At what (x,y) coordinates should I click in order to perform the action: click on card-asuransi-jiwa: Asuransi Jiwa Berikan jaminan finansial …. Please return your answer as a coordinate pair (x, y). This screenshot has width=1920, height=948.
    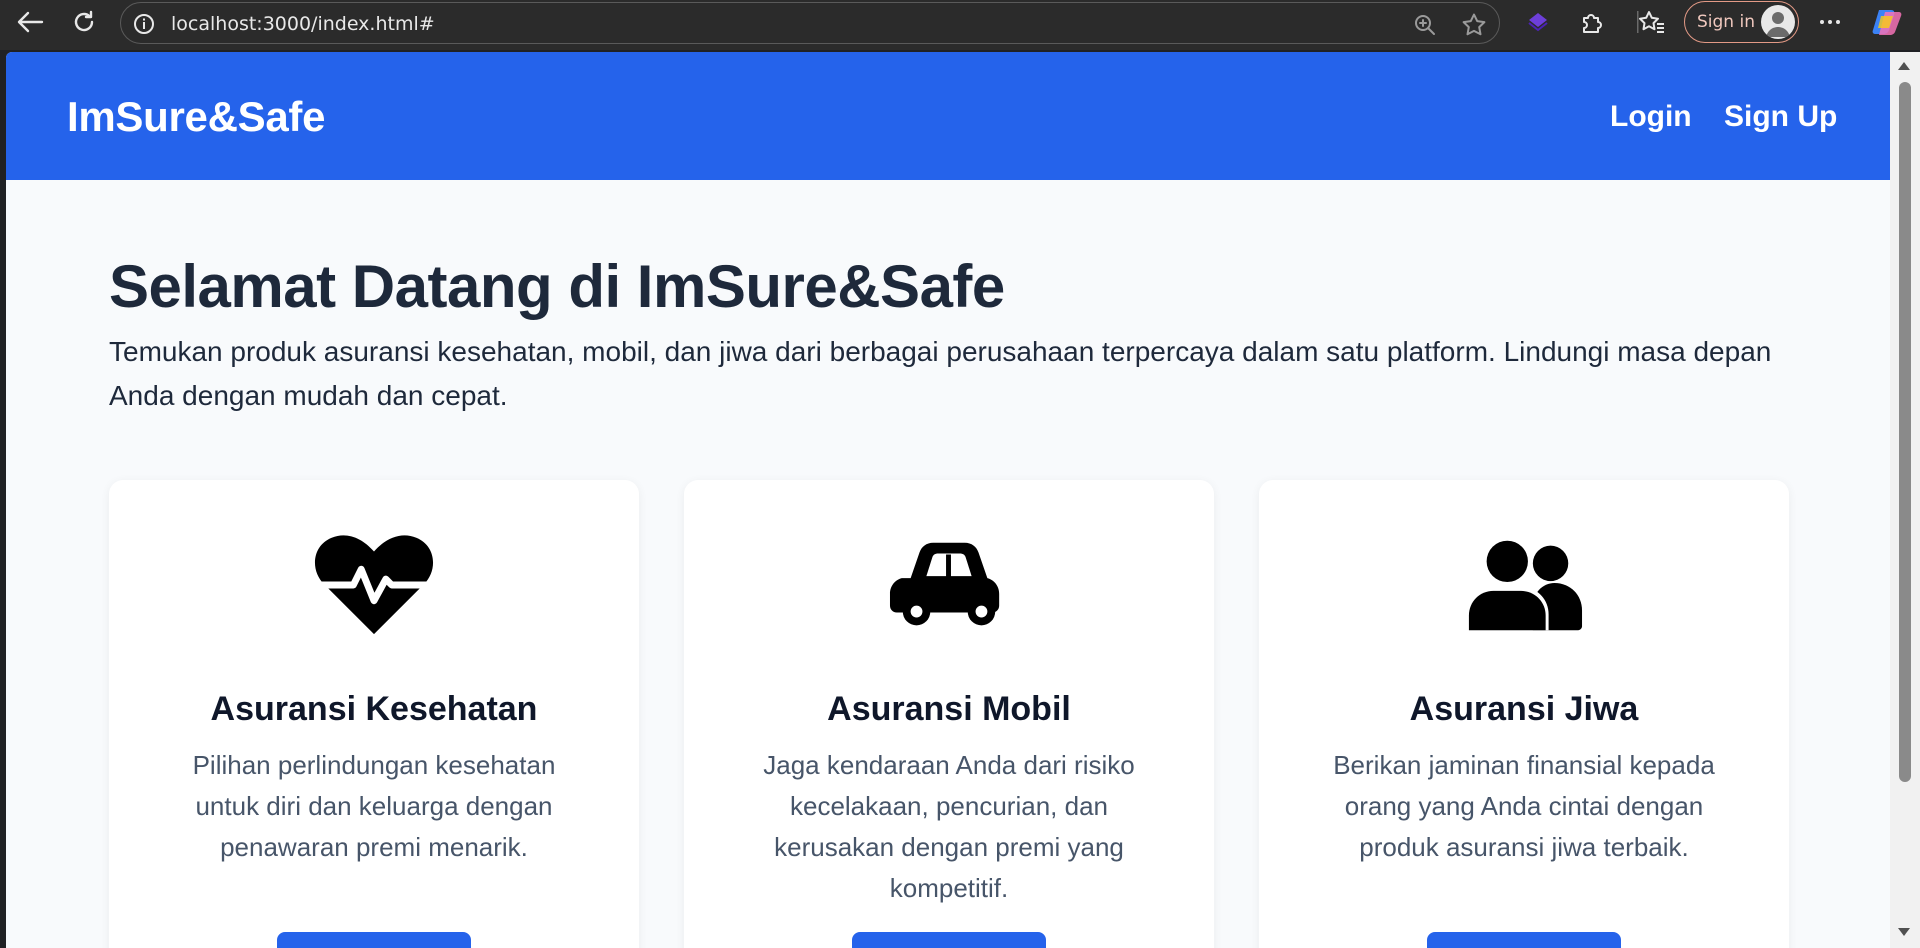
    Looking at the image, I should click on (1524, 714).